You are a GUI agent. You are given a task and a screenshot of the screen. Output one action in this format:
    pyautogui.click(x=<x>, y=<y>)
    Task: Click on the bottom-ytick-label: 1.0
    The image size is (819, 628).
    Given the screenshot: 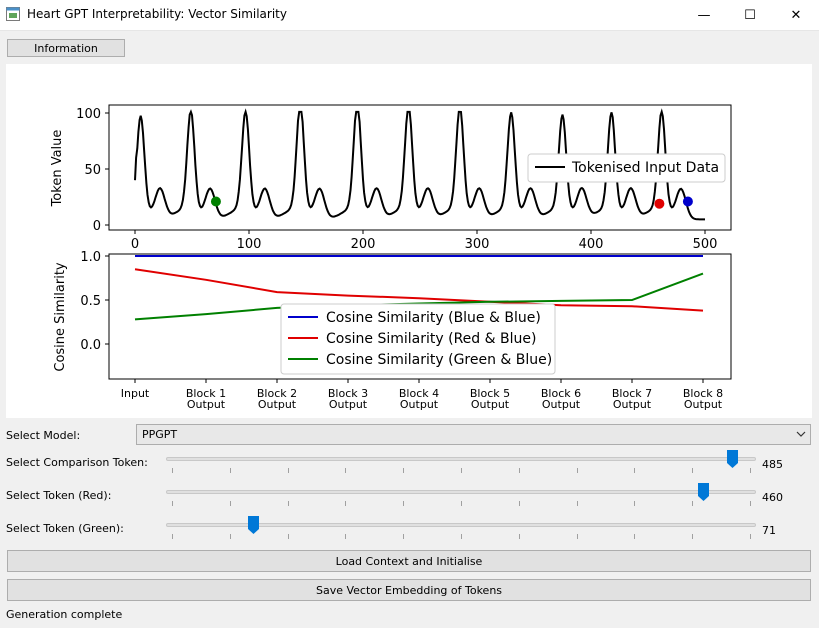 What is the action you would take?
    pyautogui.click(x=90, y=257)
    